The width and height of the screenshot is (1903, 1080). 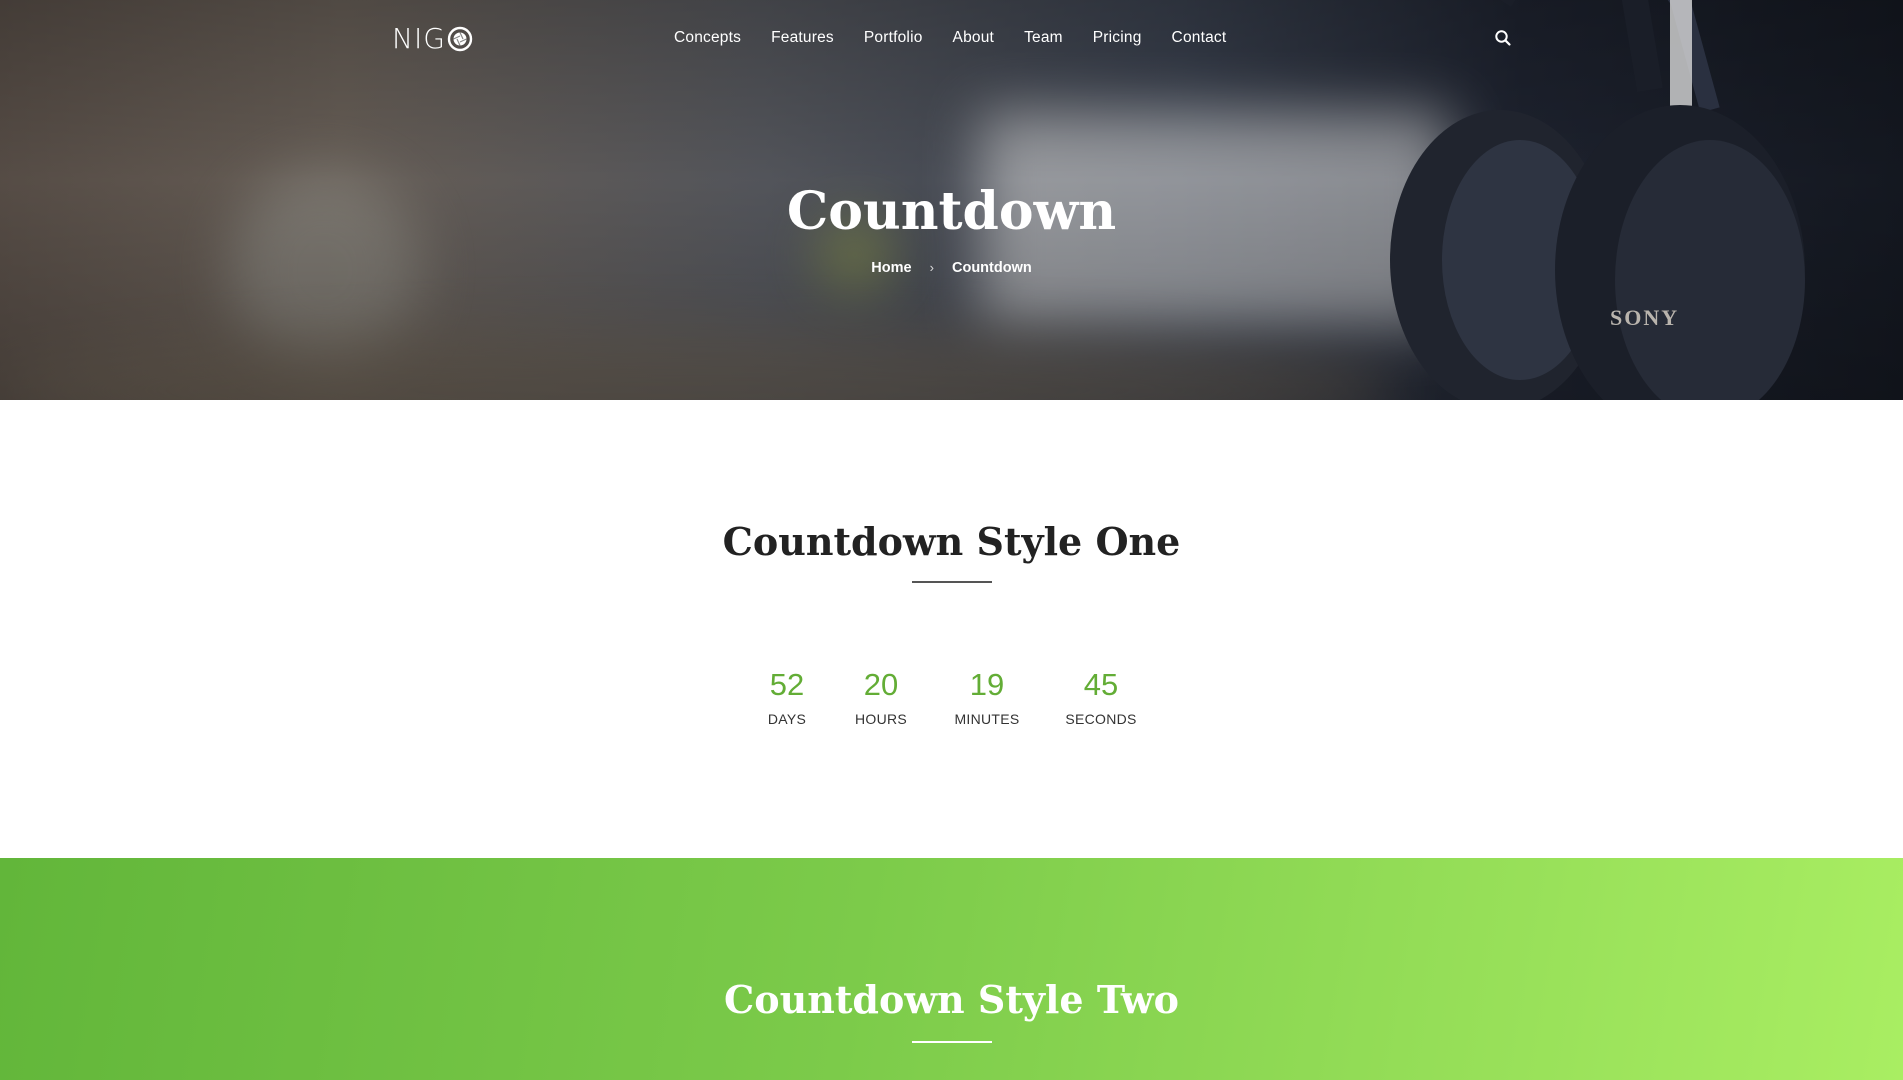 What do you see at coordinates (419, 38) in the screenshot?
I see `logo-text: NIG` at bounding box center [419, 38].